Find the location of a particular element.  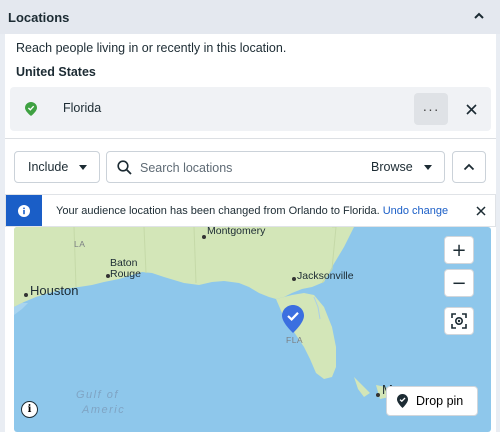

remove-location-button is located at coordinates (471, 109).